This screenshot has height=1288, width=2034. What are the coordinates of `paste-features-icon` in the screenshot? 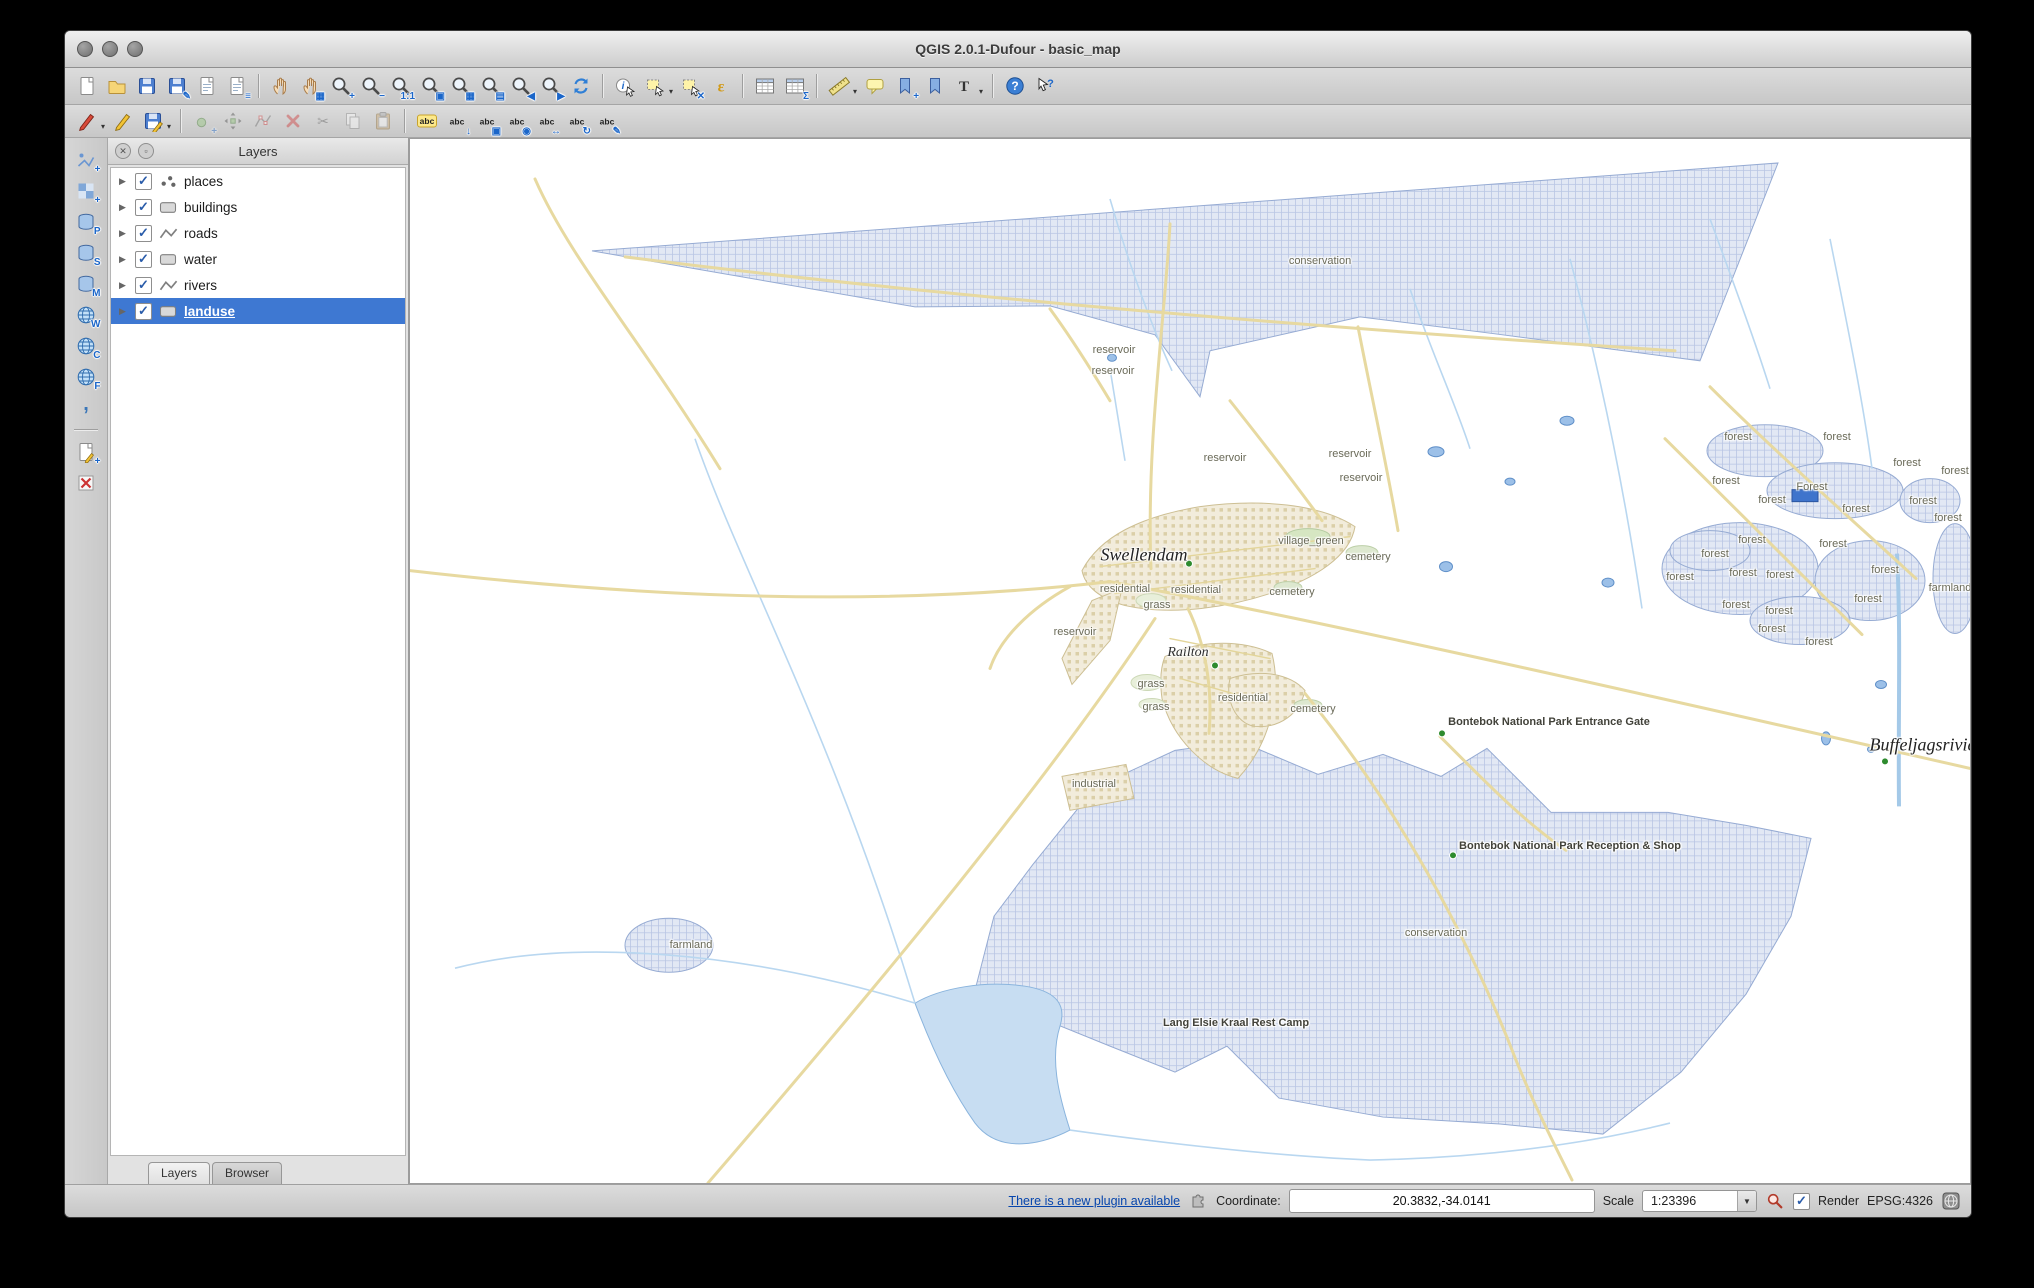 It's located at (382, 121).